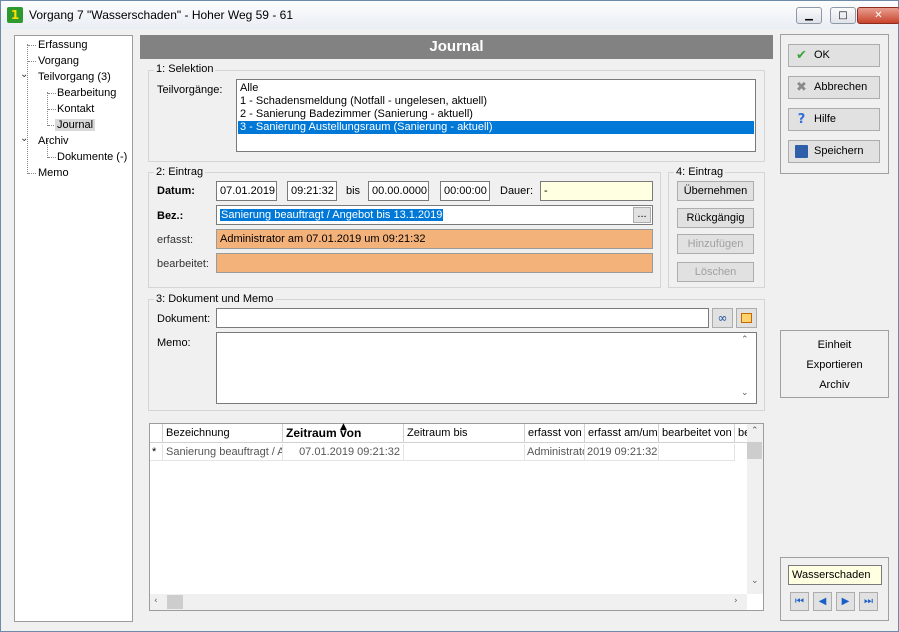 The width and height of the screenshot is (899, 632). I want to click on minimize-button: ▁, so click(809, 15).